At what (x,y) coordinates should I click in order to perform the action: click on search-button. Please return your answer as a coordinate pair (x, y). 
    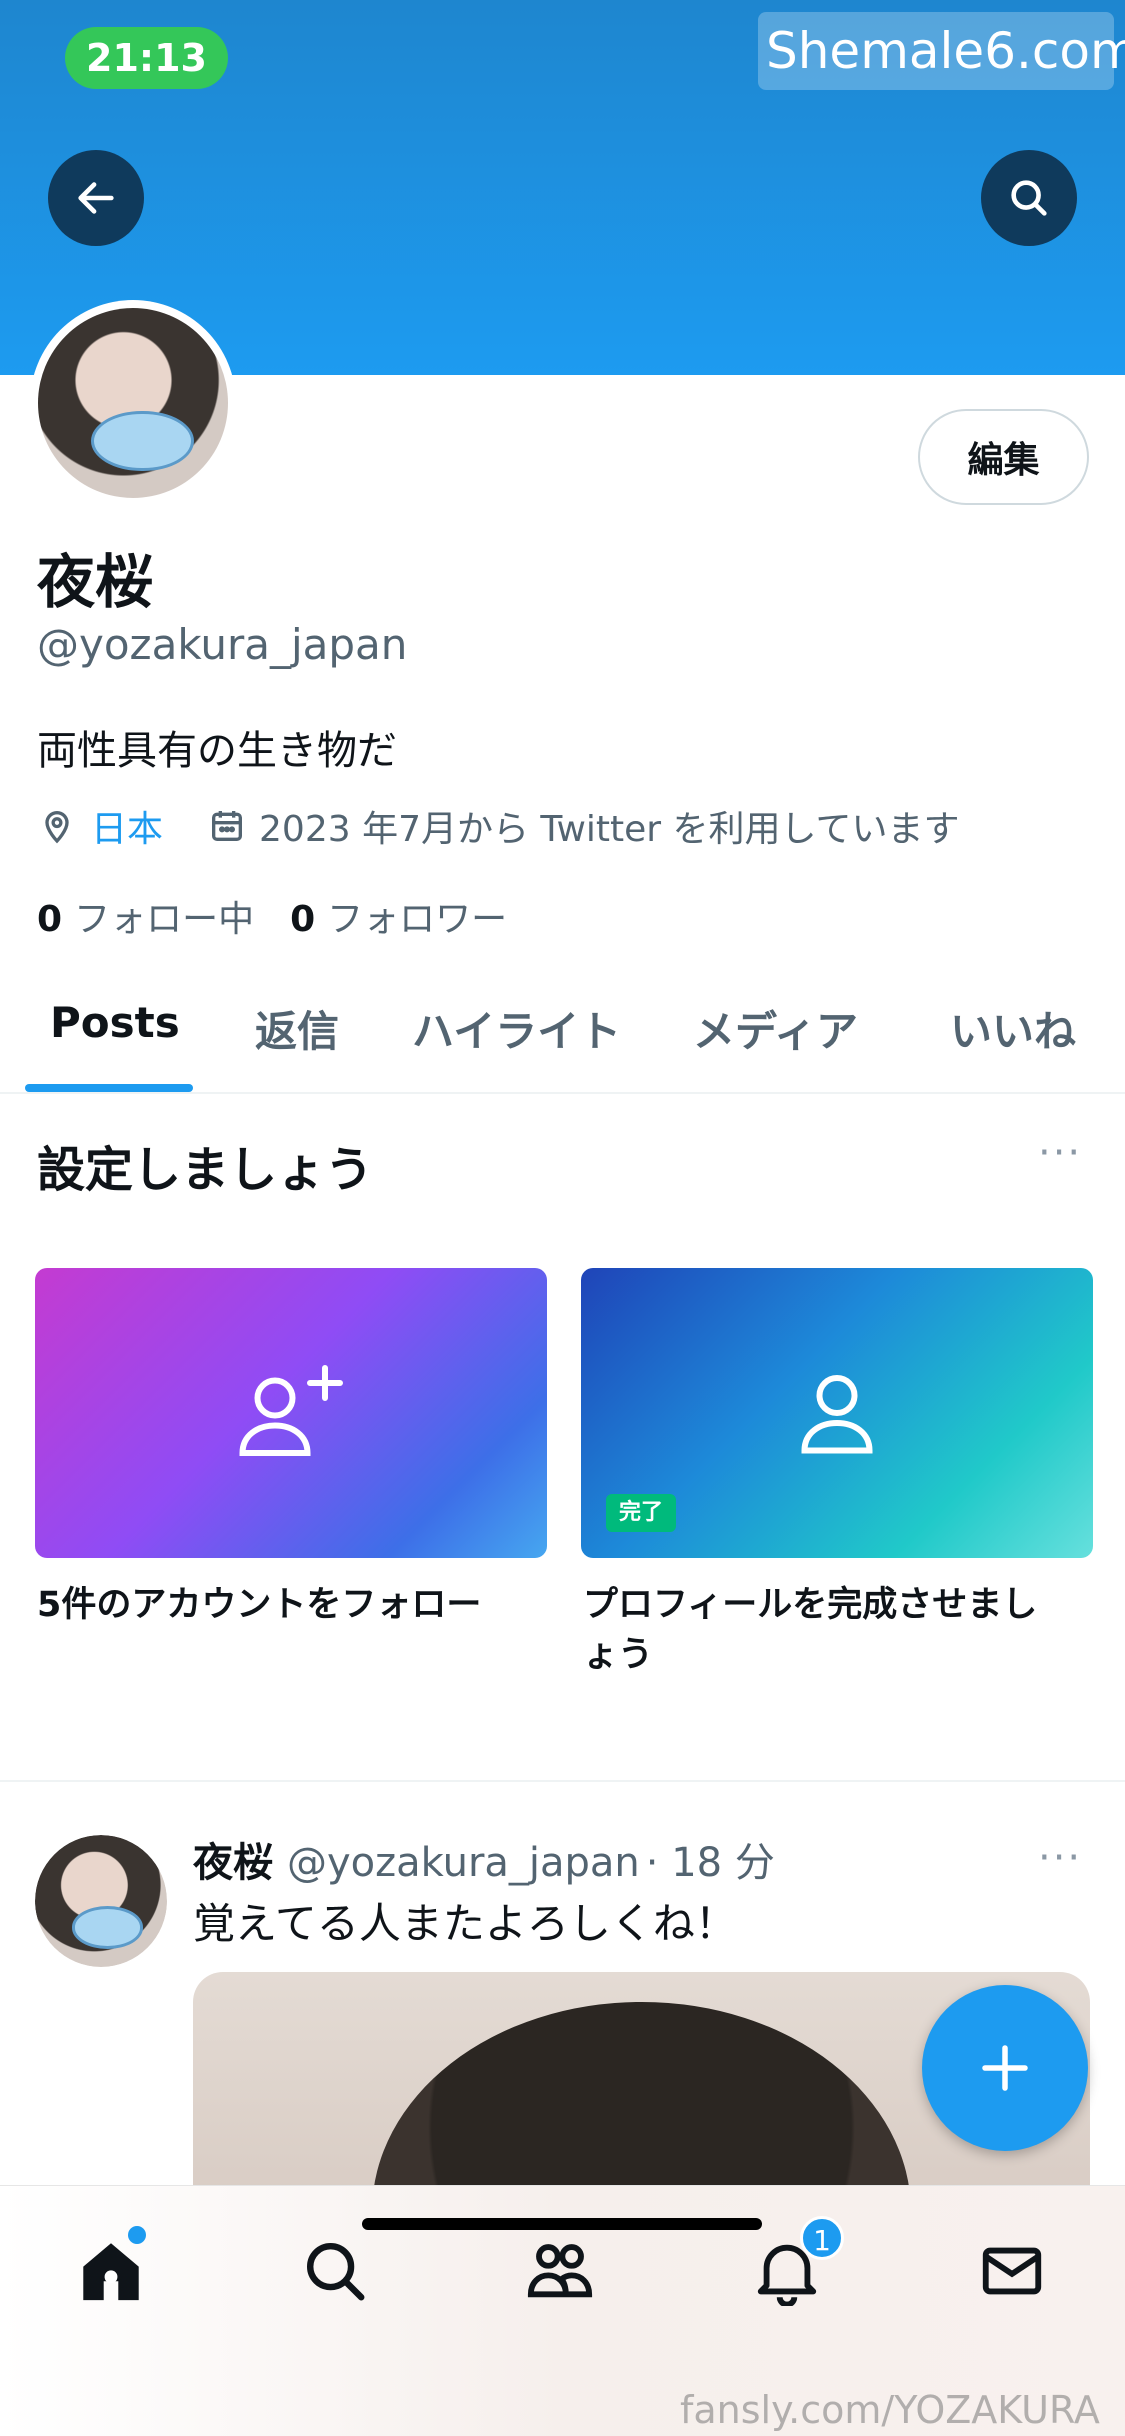
    Looking at the image, I should click on (1029, 198).